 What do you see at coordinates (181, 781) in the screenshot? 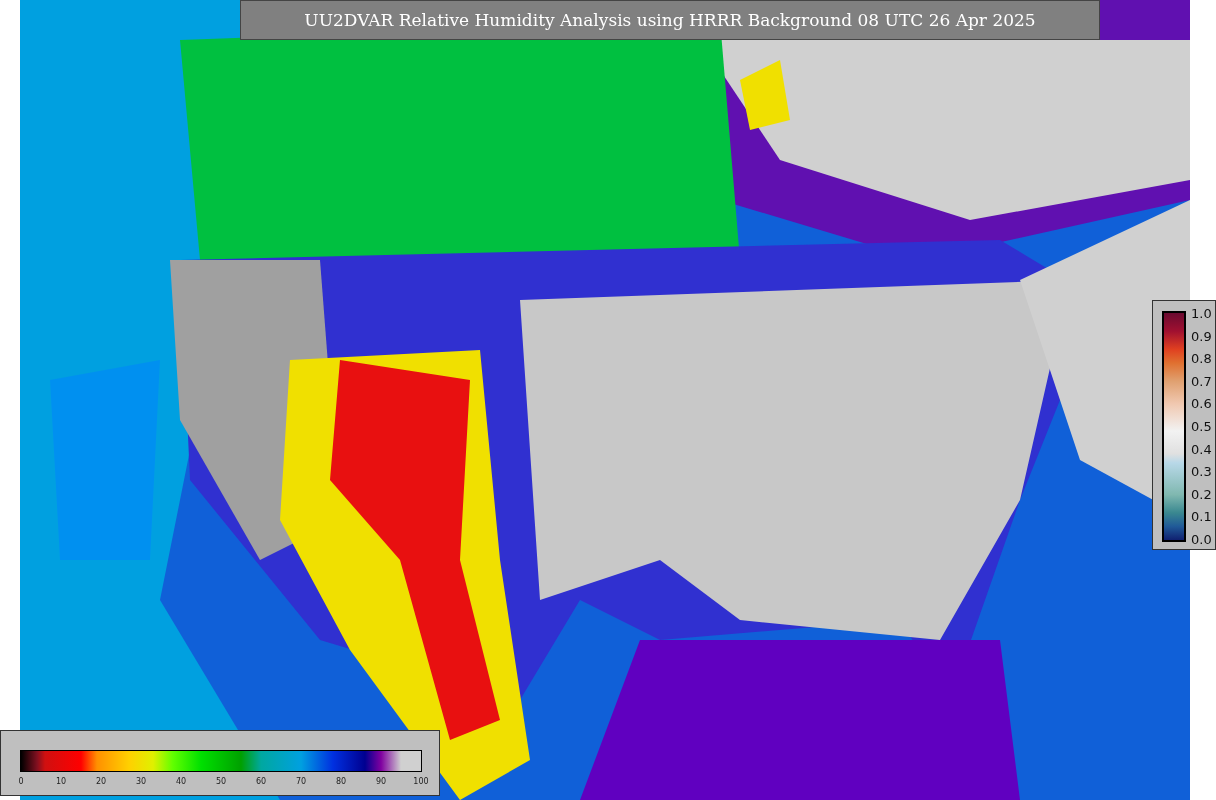
I see `tick-label: 40` at bounding box center [181, 781].